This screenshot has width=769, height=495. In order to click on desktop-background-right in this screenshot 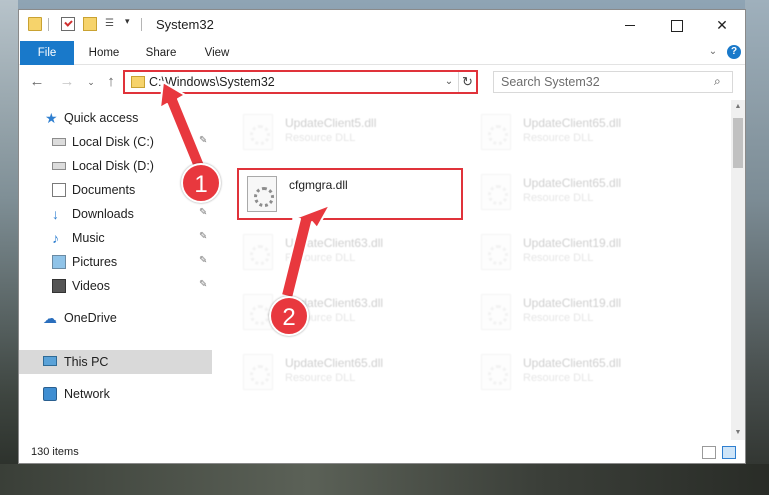, I will do `click(757, 247)`.